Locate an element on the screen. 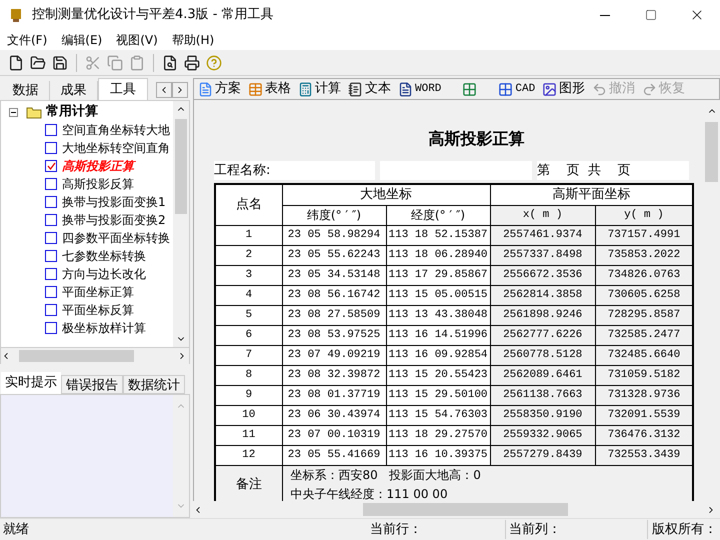  toolbar-button: 表格 is located at coordinates (269, 89).